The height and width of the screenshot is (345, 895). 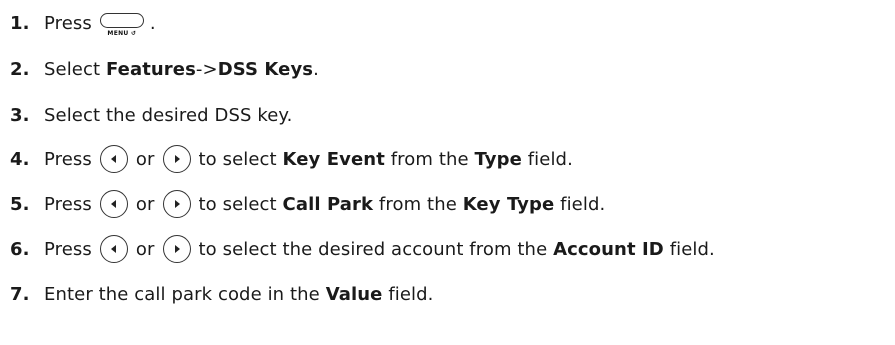 I want to click on step-number: 6., so click(x=20, y=249).